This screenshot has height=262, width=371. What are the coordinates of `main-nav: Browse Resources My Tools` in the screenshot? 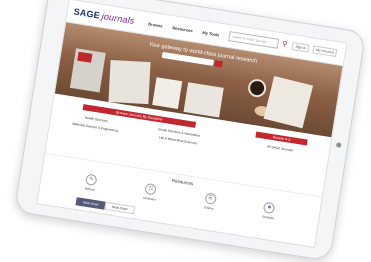 It's located at (184, 29).